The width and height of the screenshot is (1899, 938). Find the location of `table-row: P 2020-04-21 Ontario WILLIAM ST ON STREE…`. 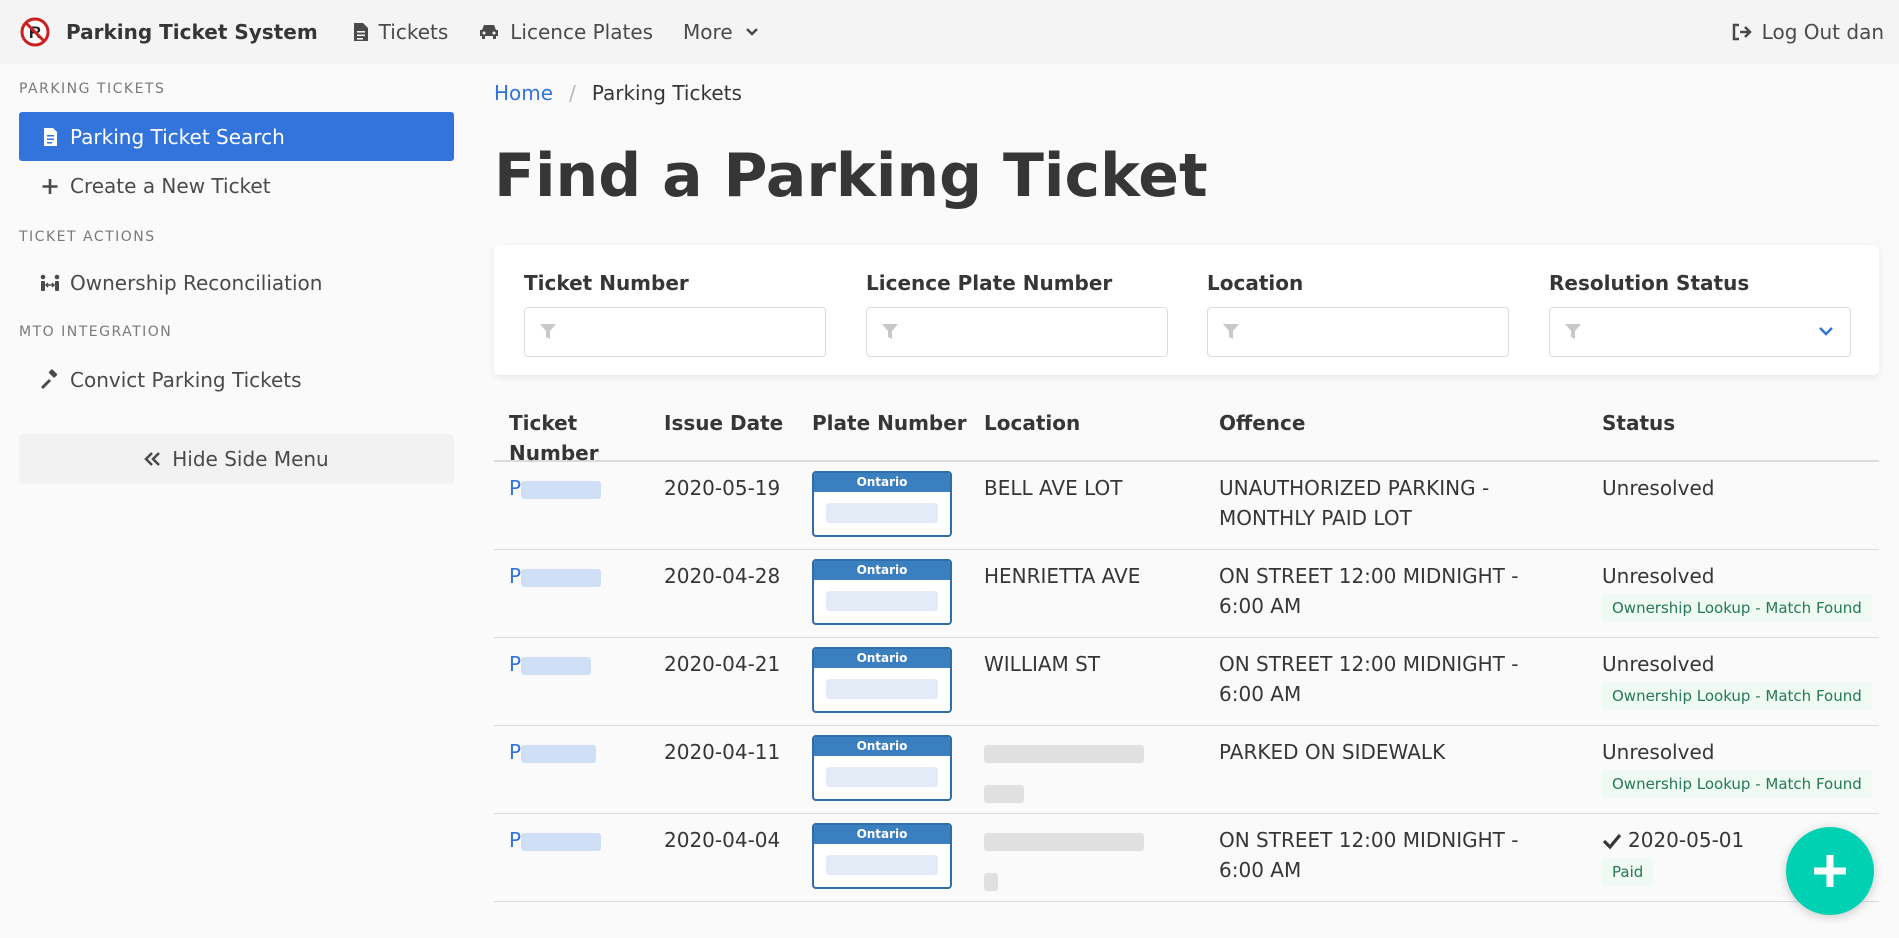

table-row: P 2020-04-21 Ontario WILLIAM ST ON STREE… is located at coordinates (1186, 682).